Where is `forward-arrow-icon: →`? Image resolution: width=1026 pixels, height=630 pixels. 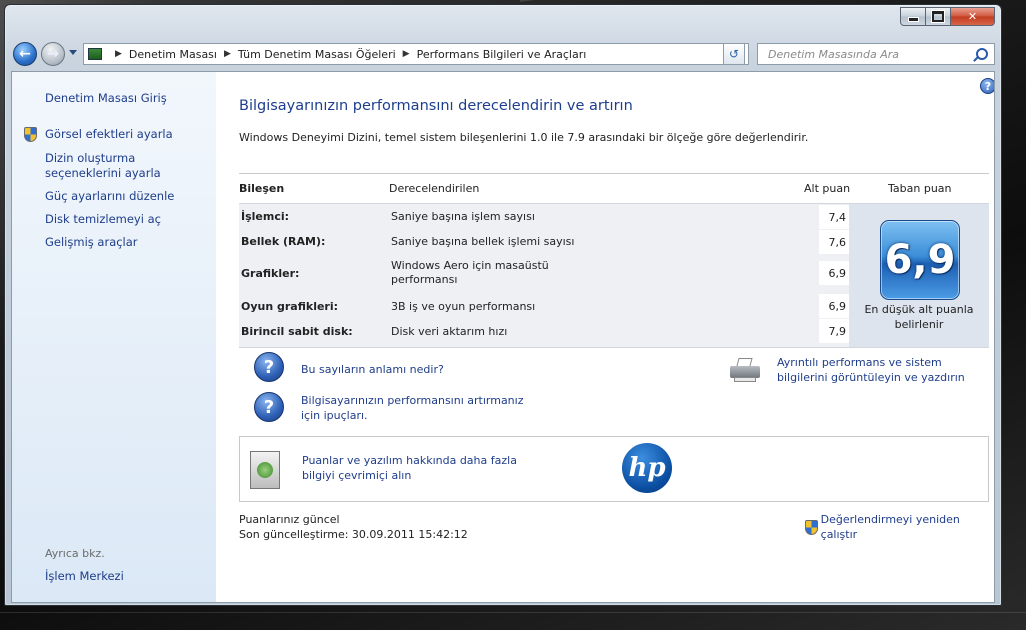
forward-arrow-icon: → is located at coordinates (53, 54).